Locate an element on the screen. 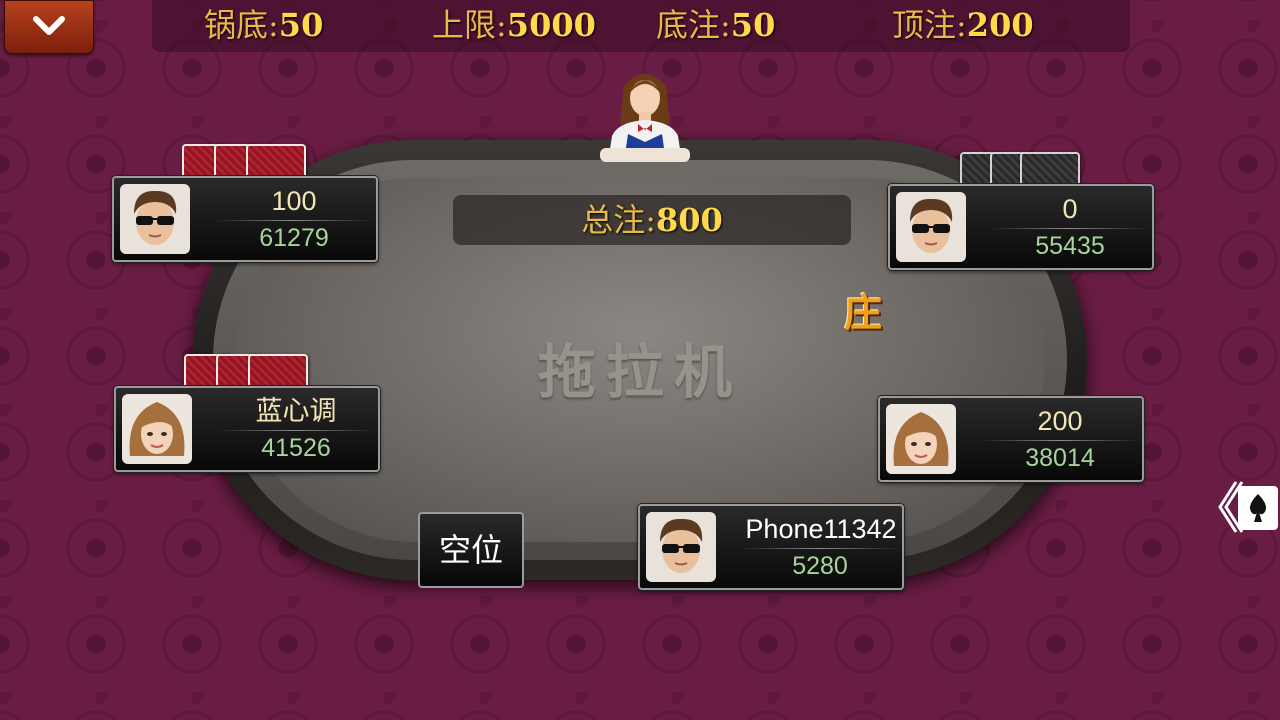  limit-info: 上限:5000 is located at coordinates (514, 25).